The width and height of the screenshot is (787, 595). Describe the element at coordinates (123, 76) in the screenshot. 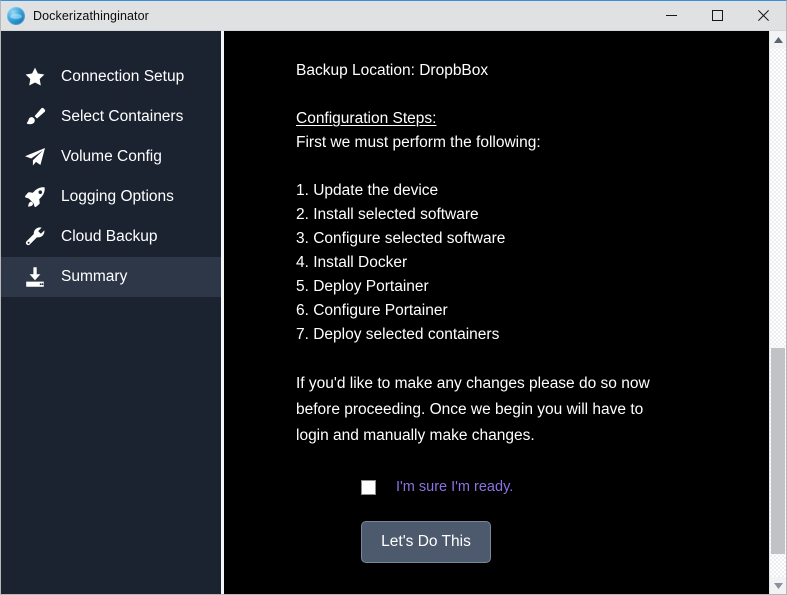

I see `sidebar-item-label: Connection Setup` at that location.